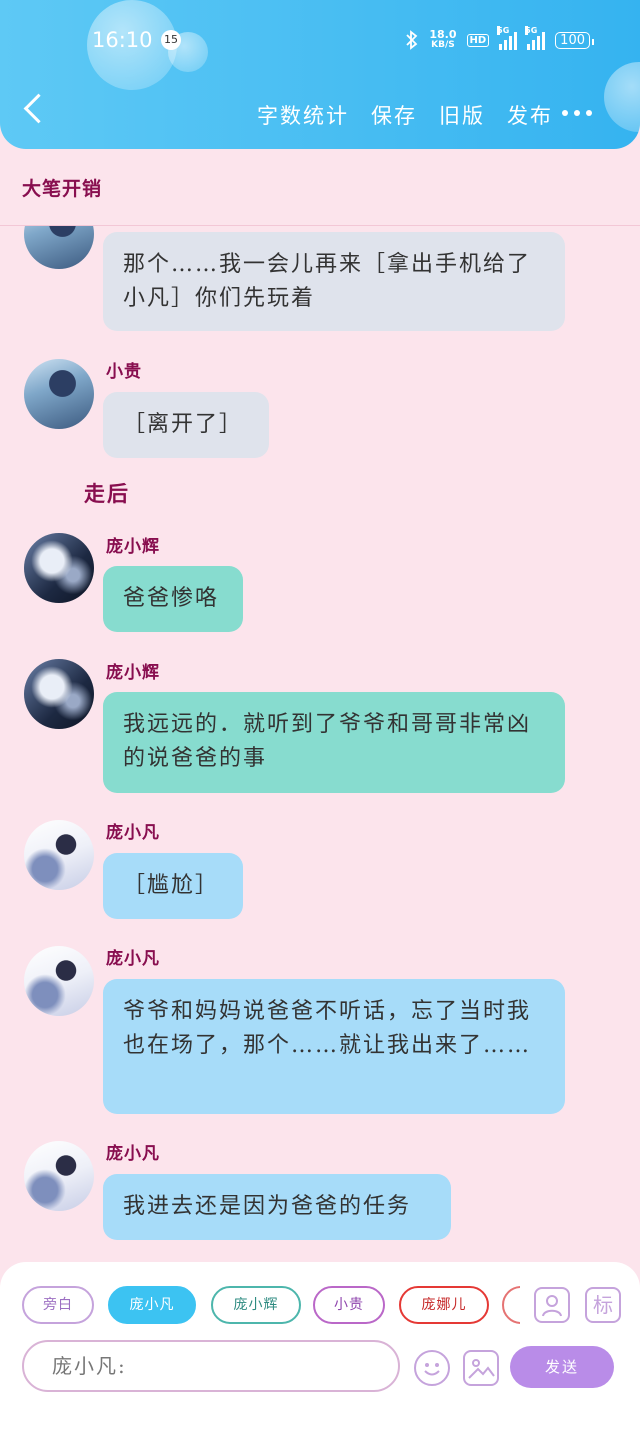 The image size is (640, 1429). I want to click on old-version-button: 旧版, so click(462, 115).